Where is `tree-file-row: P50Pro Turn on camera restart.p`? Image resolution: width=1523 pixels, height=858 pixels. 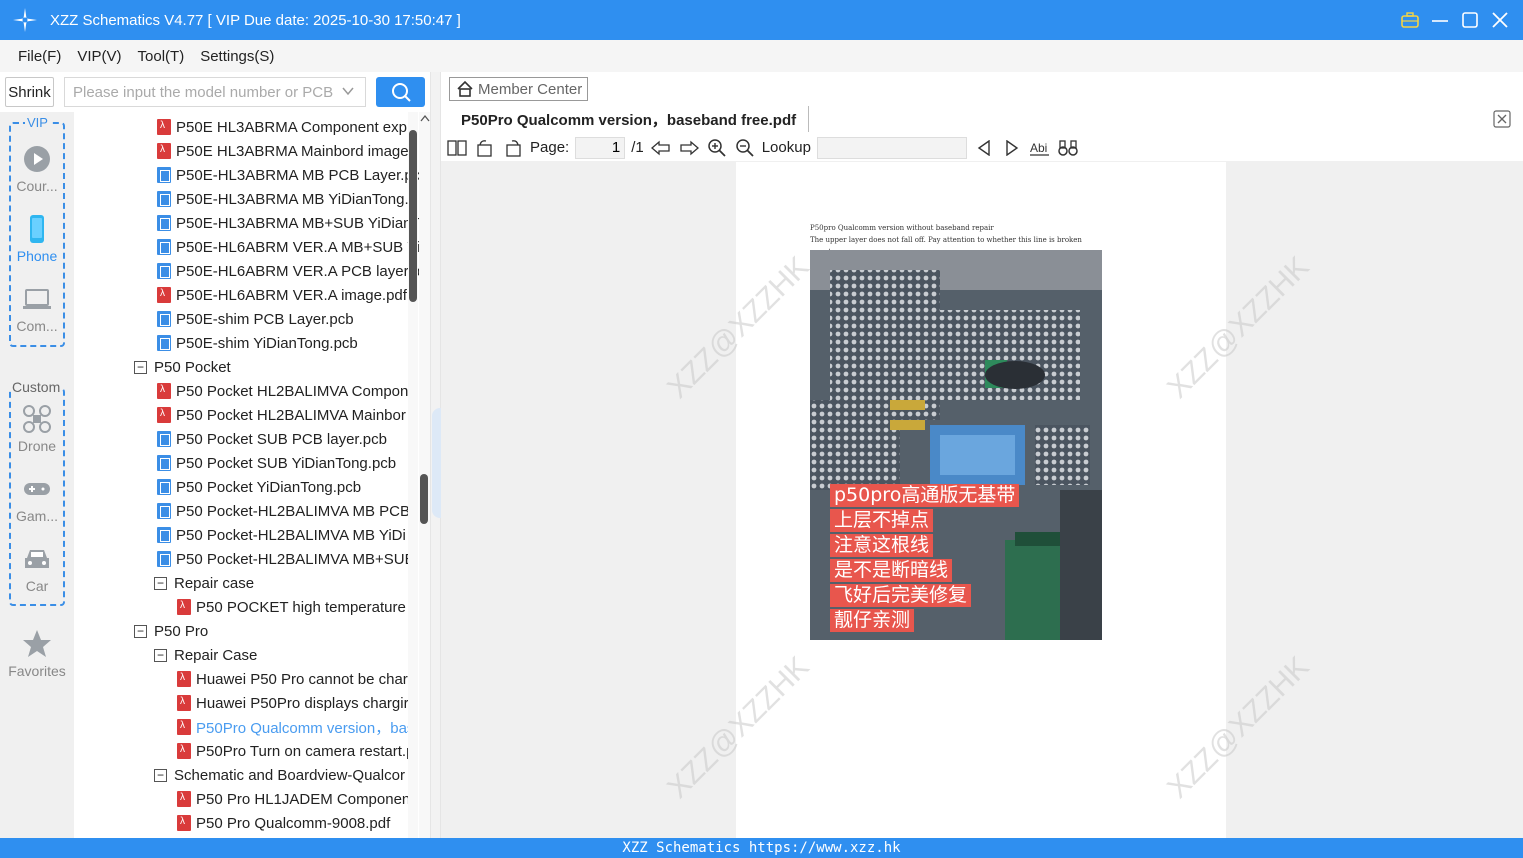 tree-file-row: P50Pro Turn on camera restart.p is located at coordinates (295, 751).